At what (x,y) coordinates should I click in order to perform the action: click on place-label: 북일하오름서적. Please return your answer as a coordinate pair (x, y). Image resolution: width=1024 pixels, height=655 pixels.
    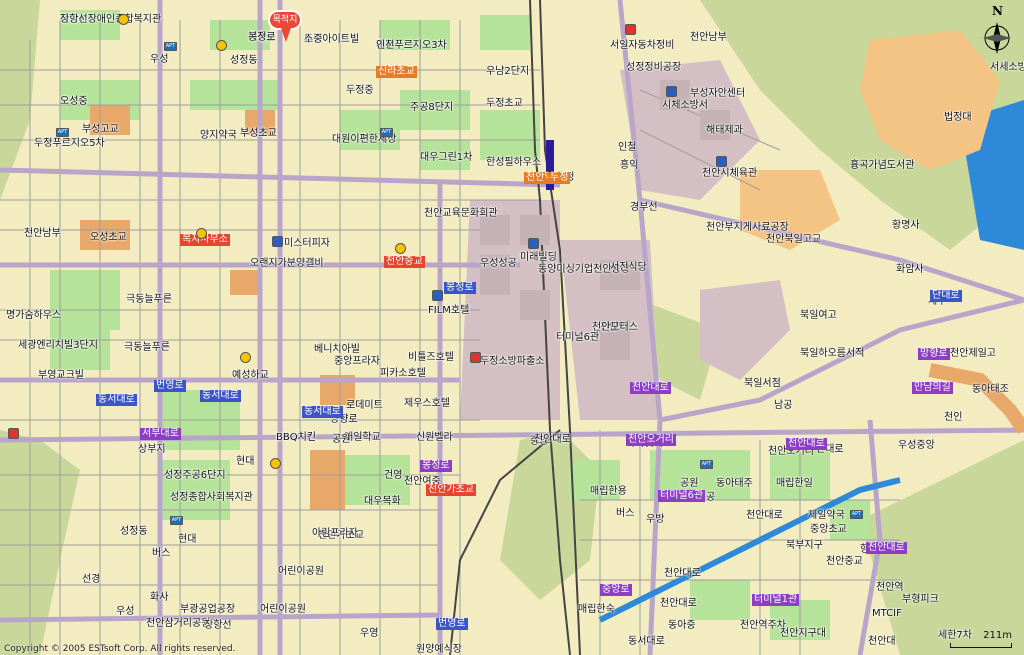
    Looking at the image, I should click on (832, 353).